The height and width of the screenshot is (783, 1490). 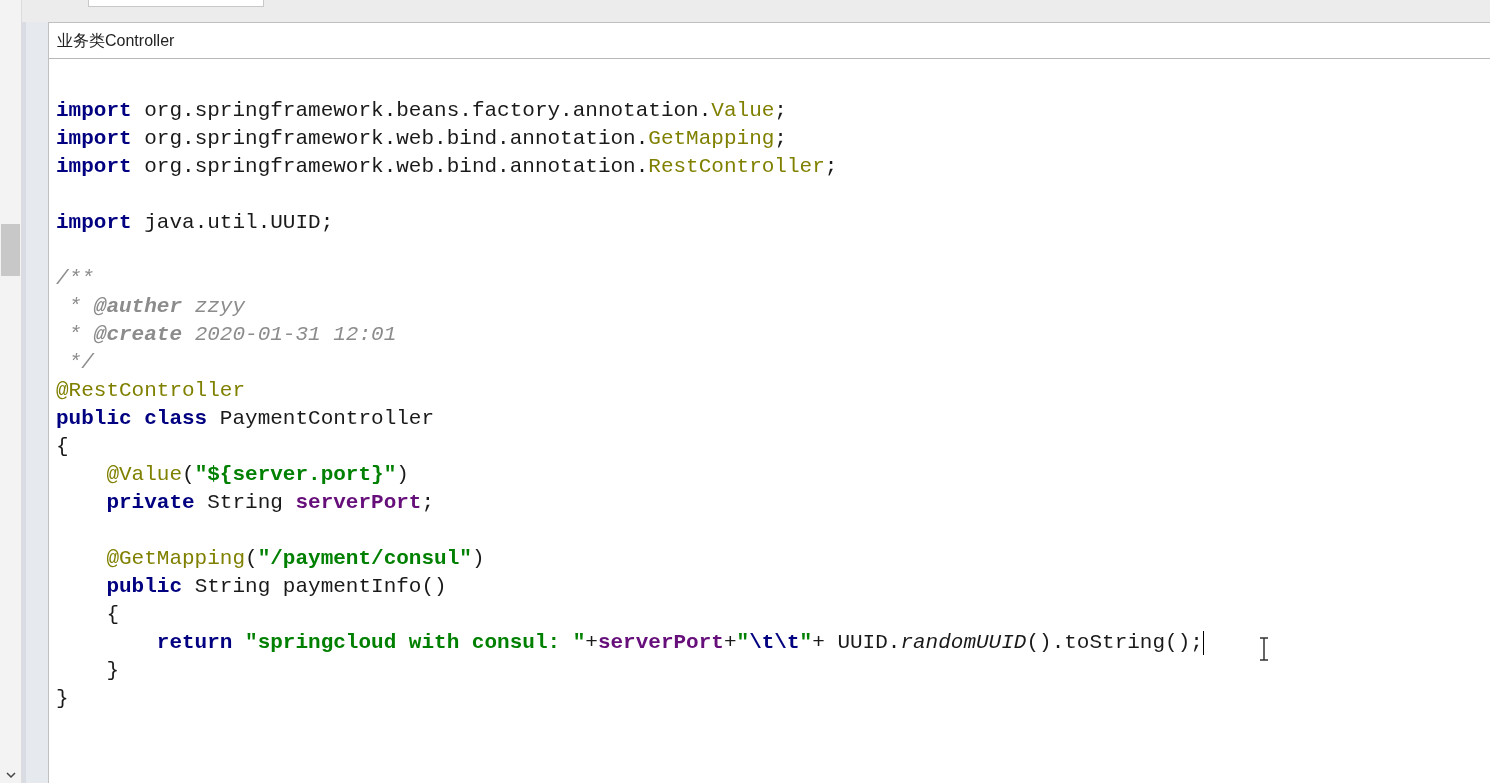 I want to click on code-line: import org.springframework.web.bind.annotation.GetMapping;, so click(x=421, y=139).